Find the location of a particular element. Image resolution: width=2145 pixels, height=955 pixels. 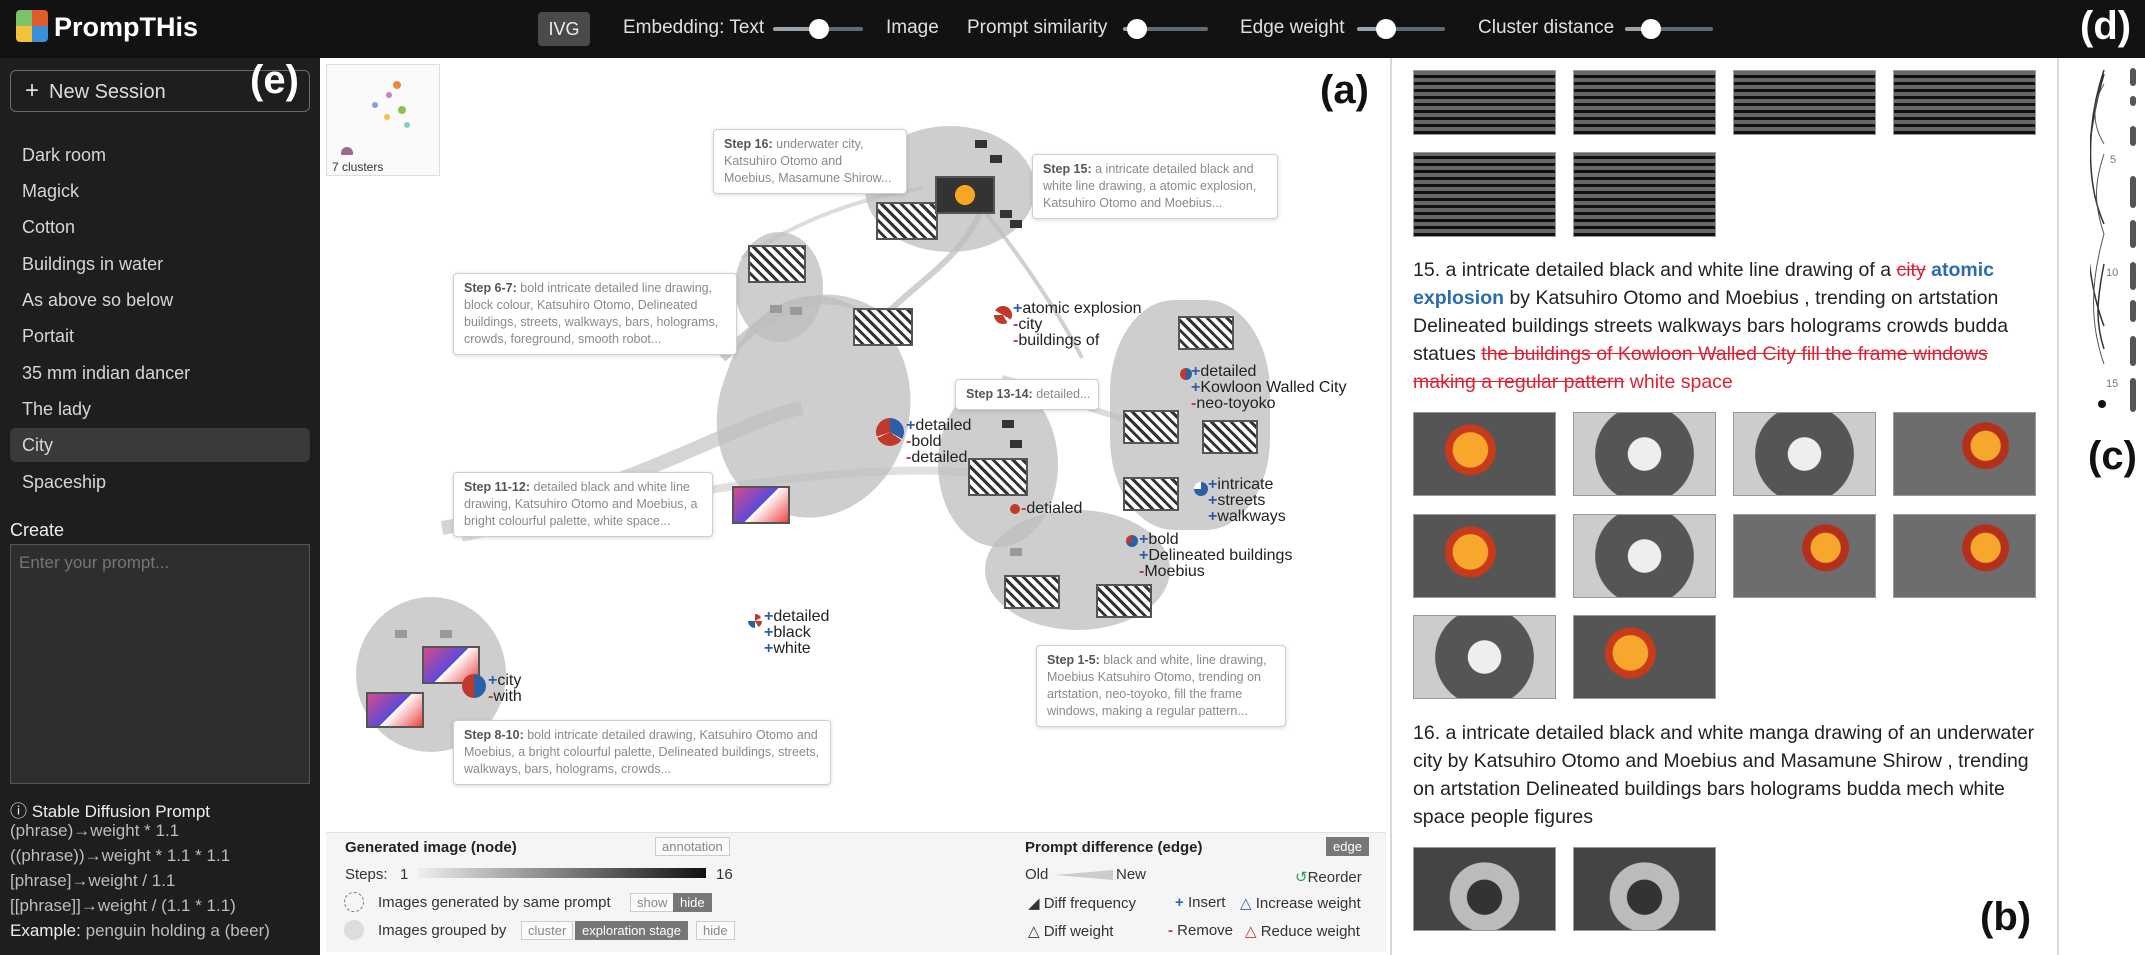

image-label: Image is located at coordinates (912, 27).